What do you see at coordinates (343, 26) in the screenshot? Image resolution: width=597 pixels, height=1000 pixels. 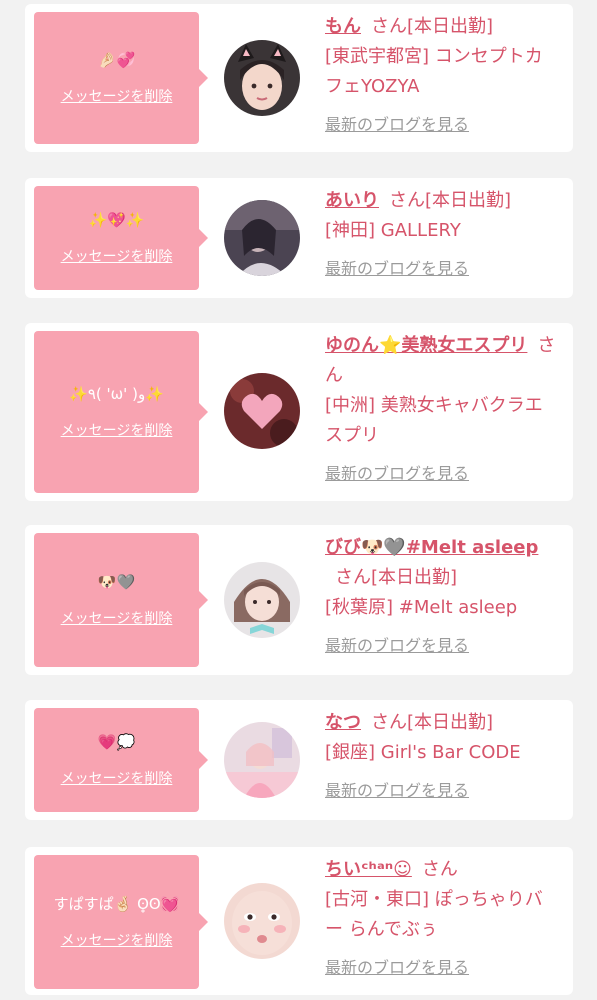 I see `cast-name-link: もん` at bounding box center [343, 26].